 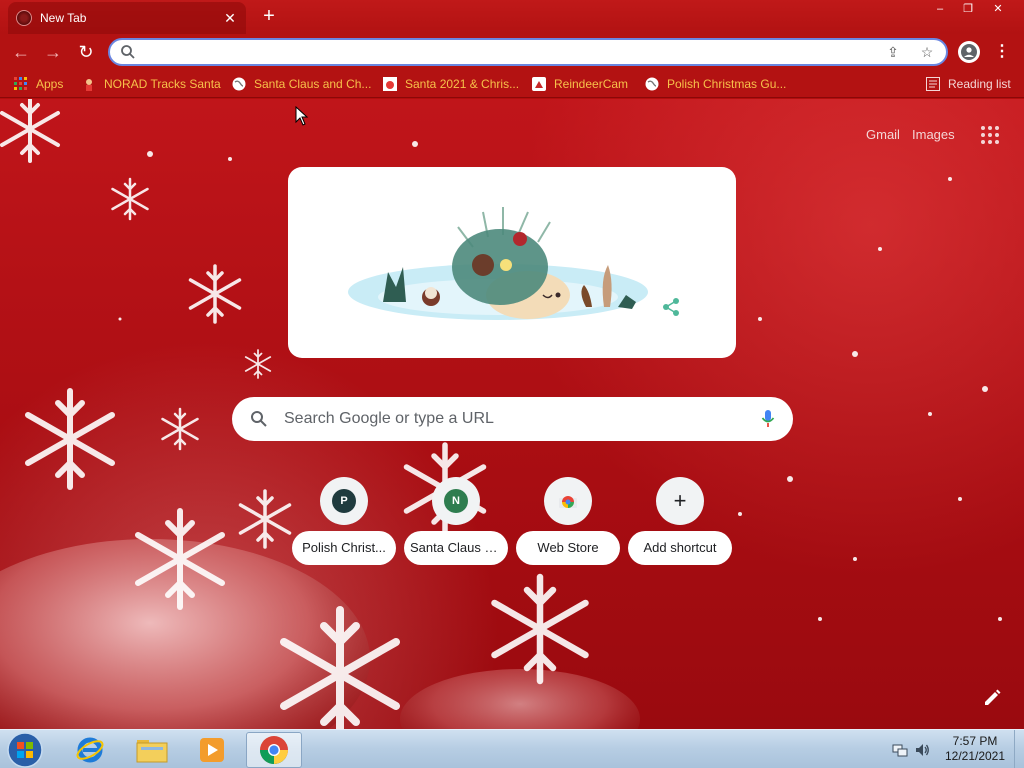 I want to click on internet-explorer-icon, so click(x=90, y=750).